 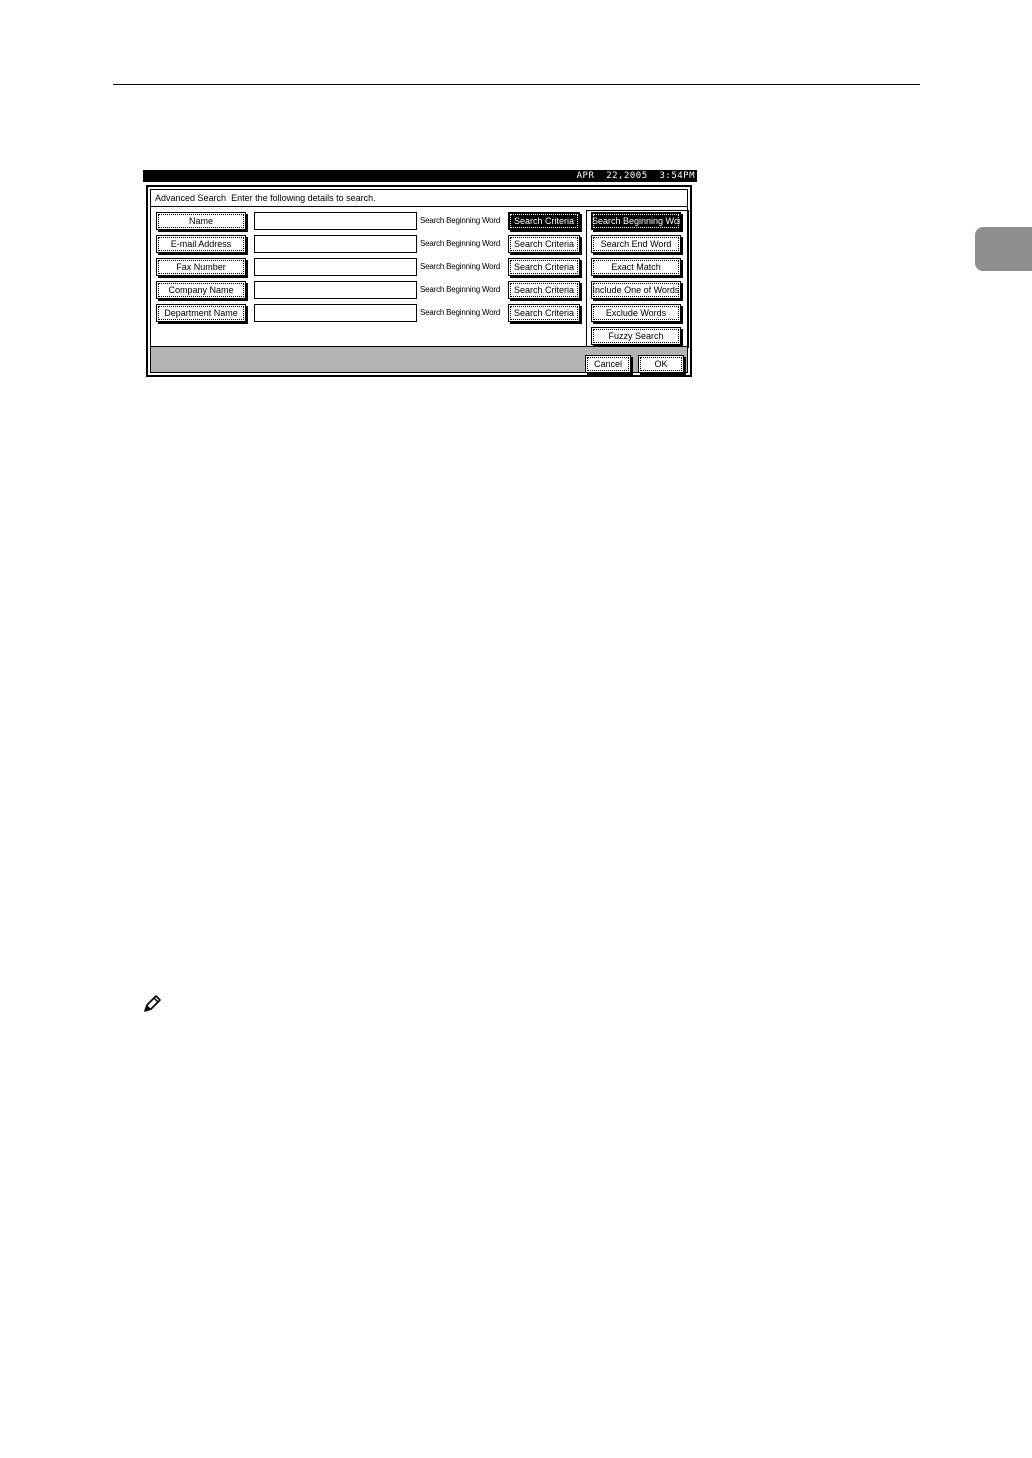 What do you see at coordinates (335, 313) in the screenshot?
I see `department-input` at bounding box center [335, 313].